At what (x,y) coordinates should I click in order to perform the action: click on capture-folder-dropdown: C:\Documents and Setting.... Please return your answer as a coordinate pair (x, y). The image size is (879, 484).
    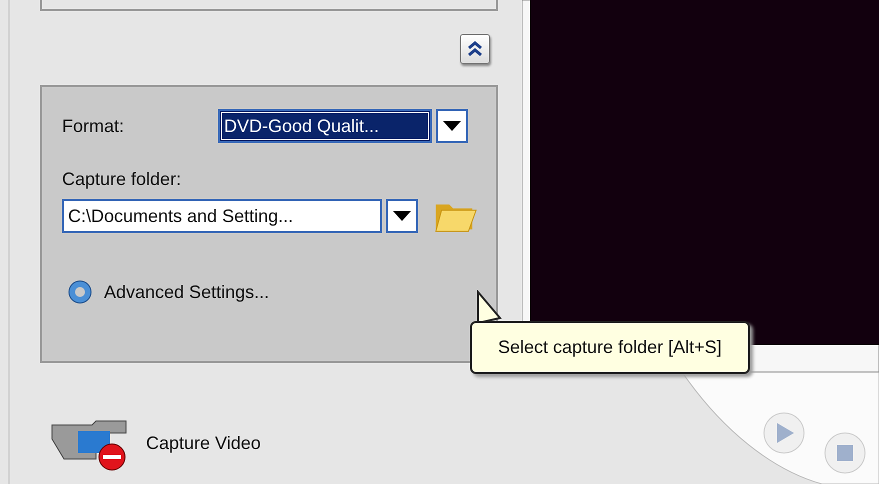
    Looking at the image, I should click on (222, 216).